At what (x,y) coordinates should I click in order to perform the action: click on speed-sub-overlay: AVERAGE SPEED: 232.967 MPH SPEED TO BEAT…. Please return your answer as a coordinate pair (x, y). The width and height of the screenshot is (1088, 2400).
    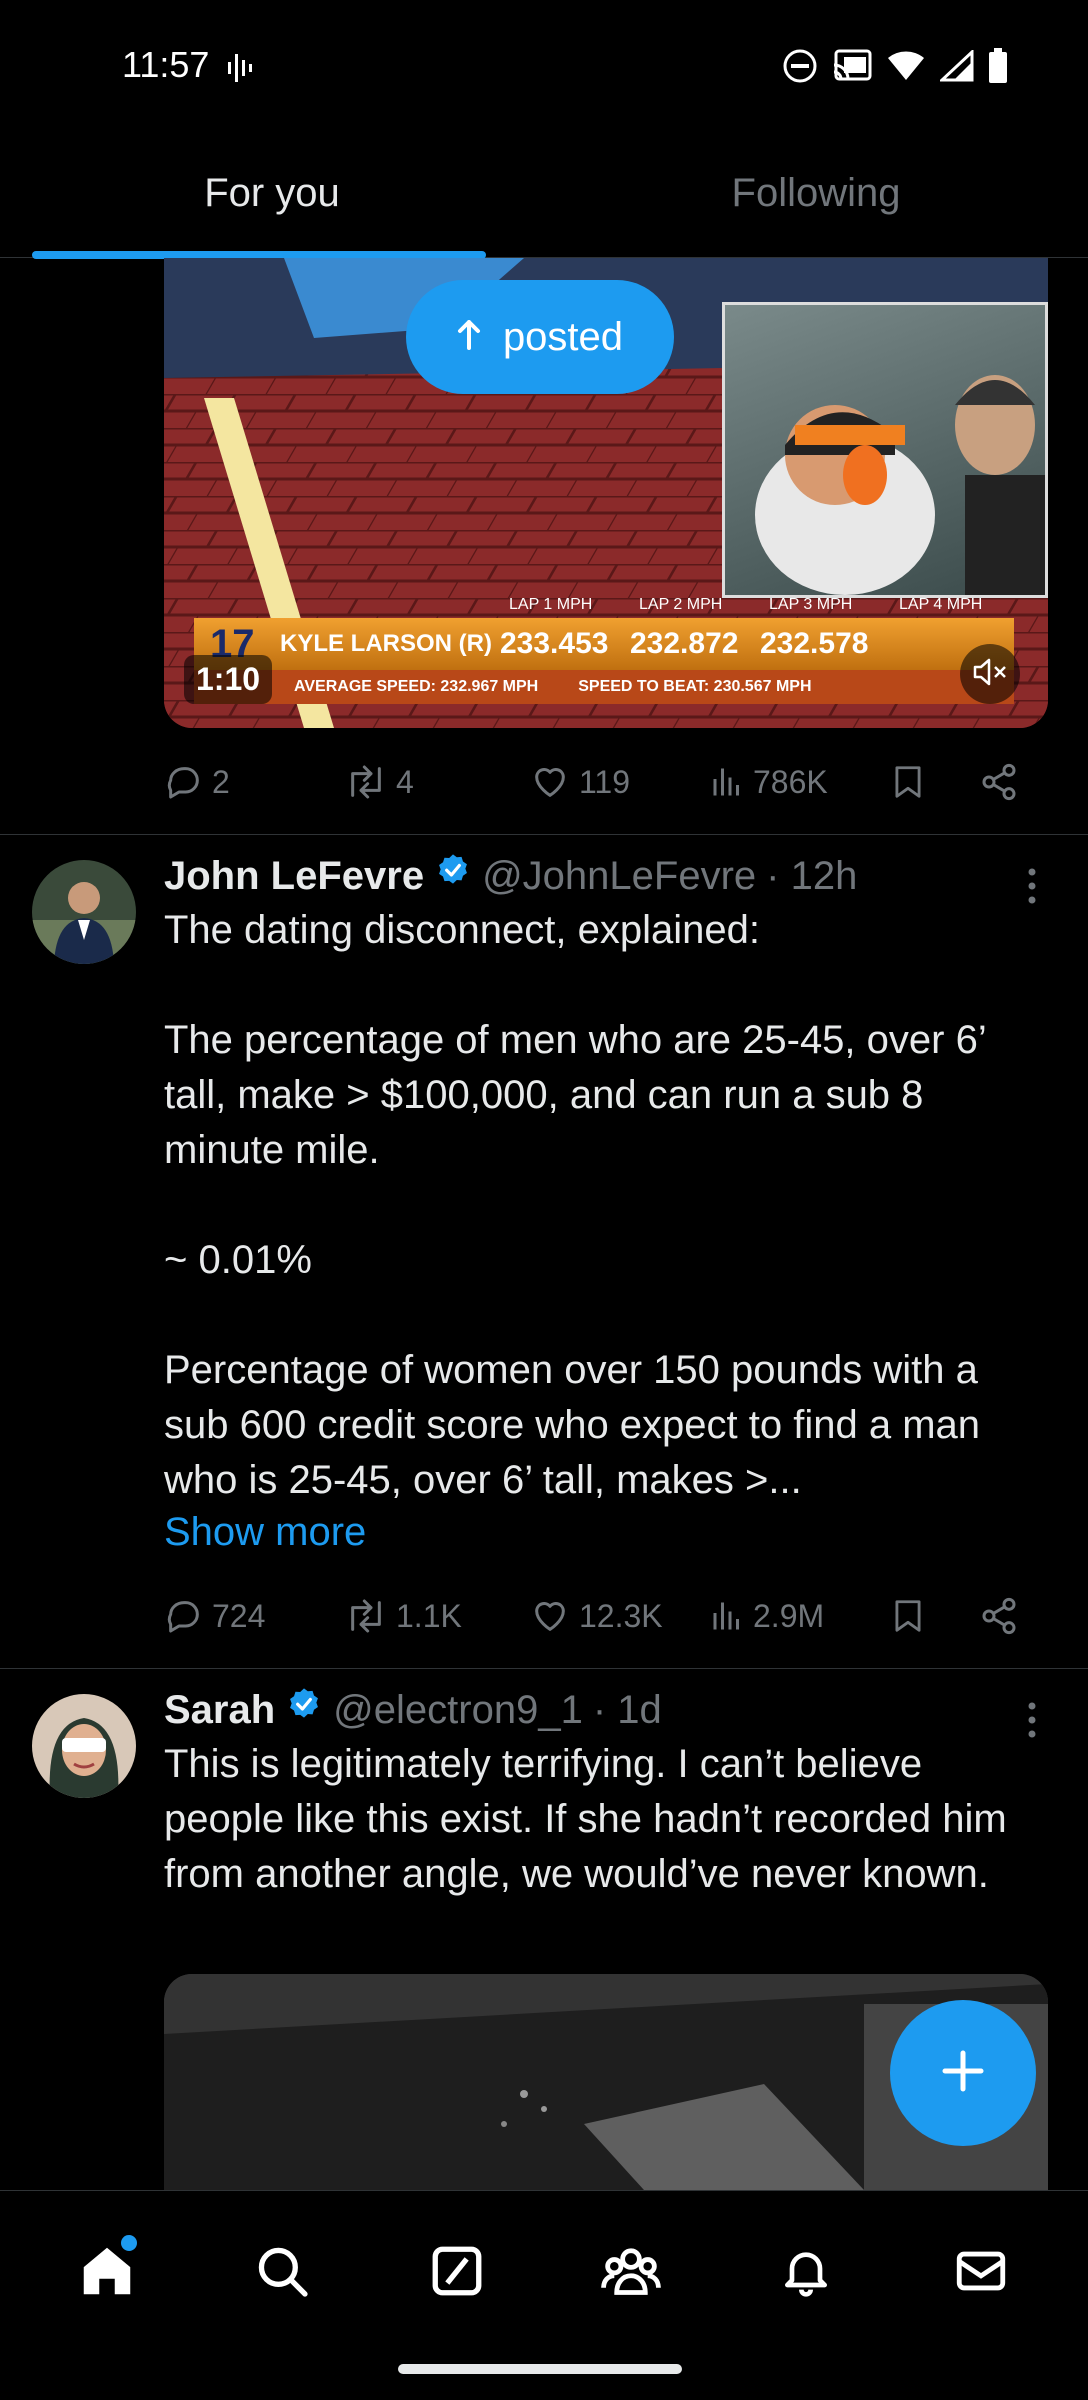
    Looking at the image, I should click on (604, 687).